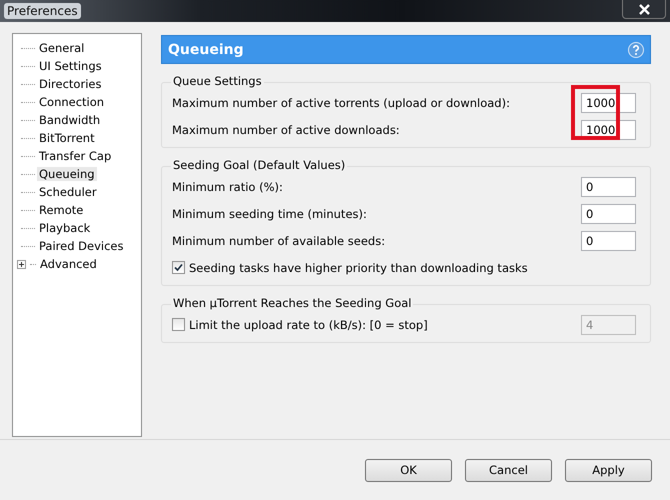 This screenshot has height=500, width=670. I want to click on tree-item: General, so click(61, 48).